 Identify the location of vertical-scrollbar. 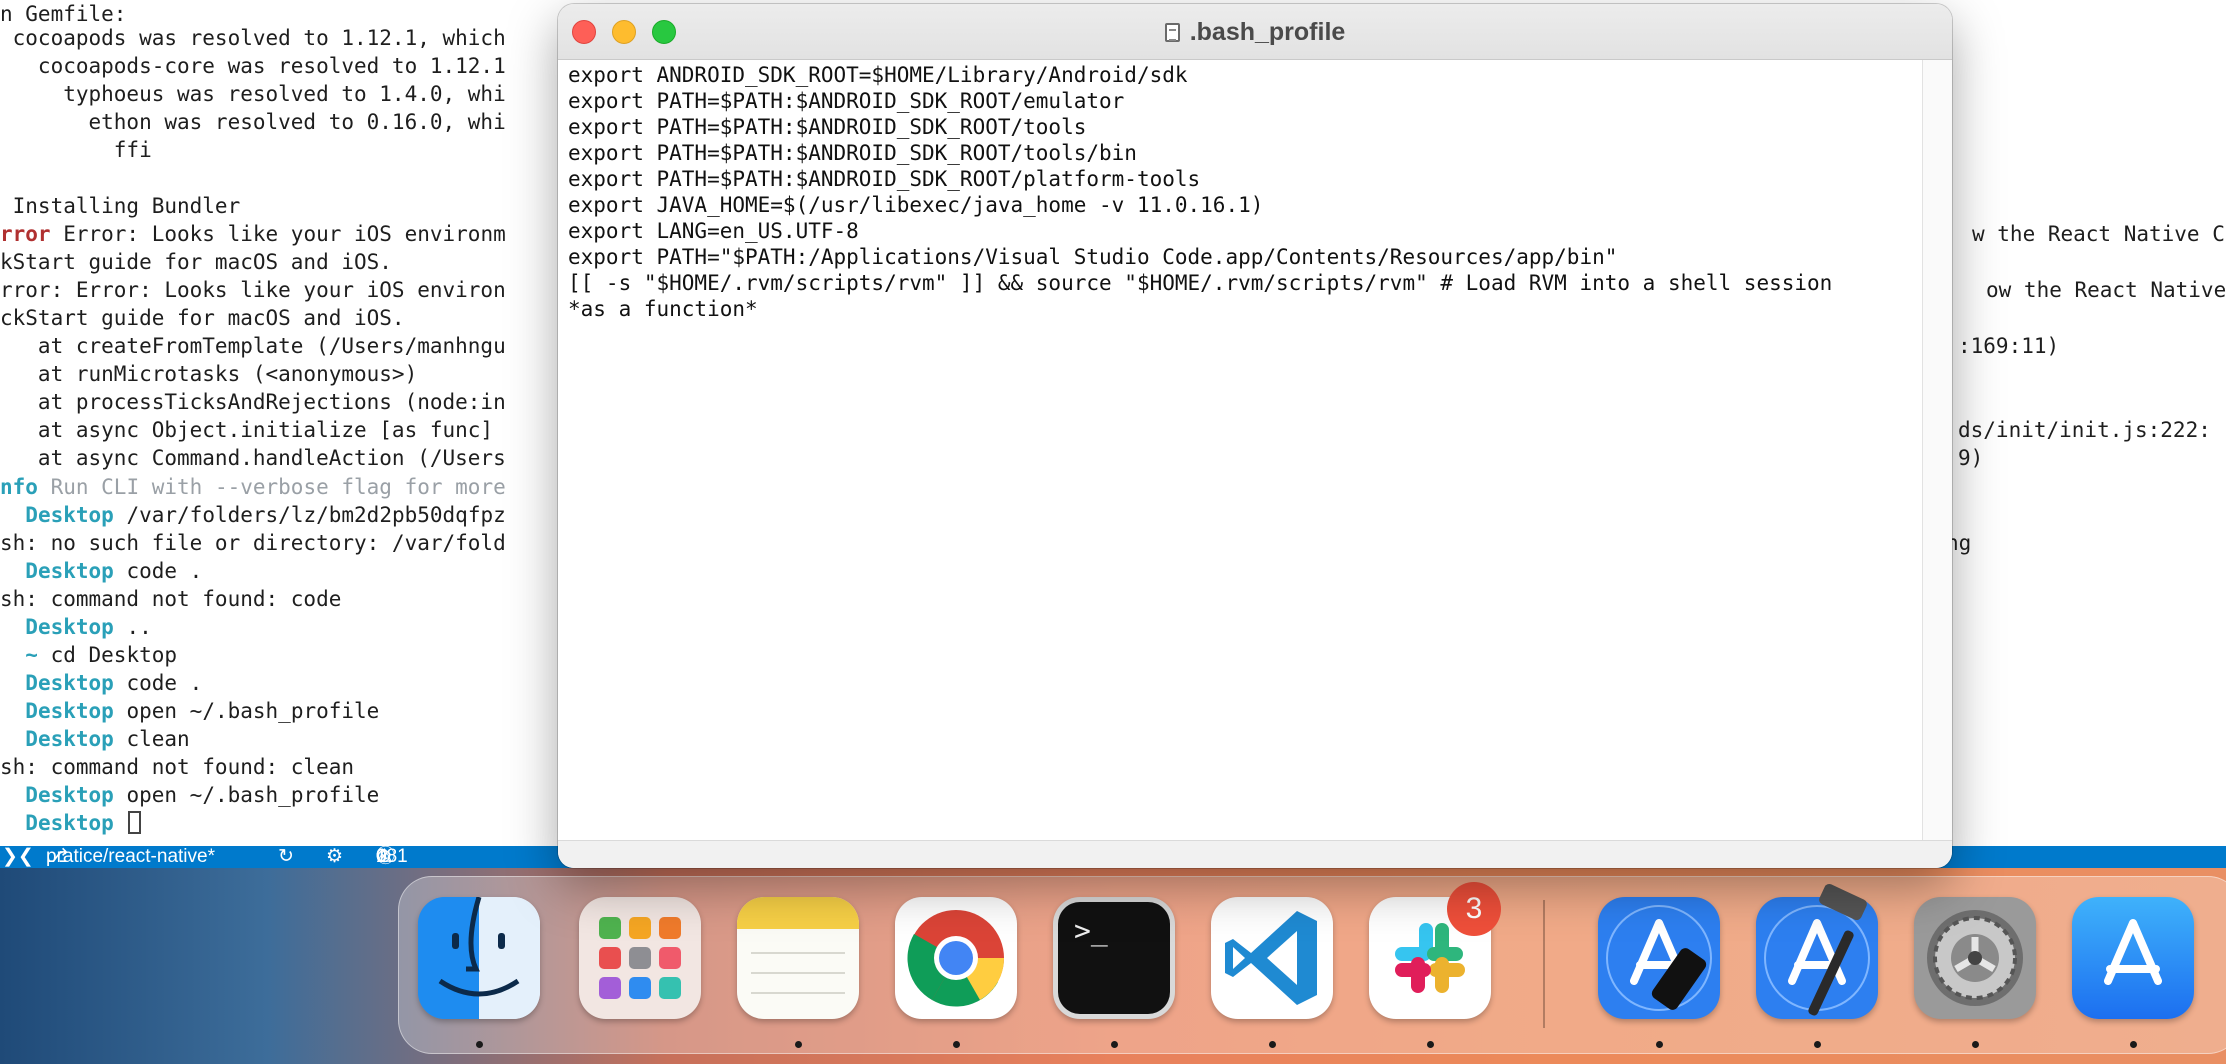
(1937, 450).